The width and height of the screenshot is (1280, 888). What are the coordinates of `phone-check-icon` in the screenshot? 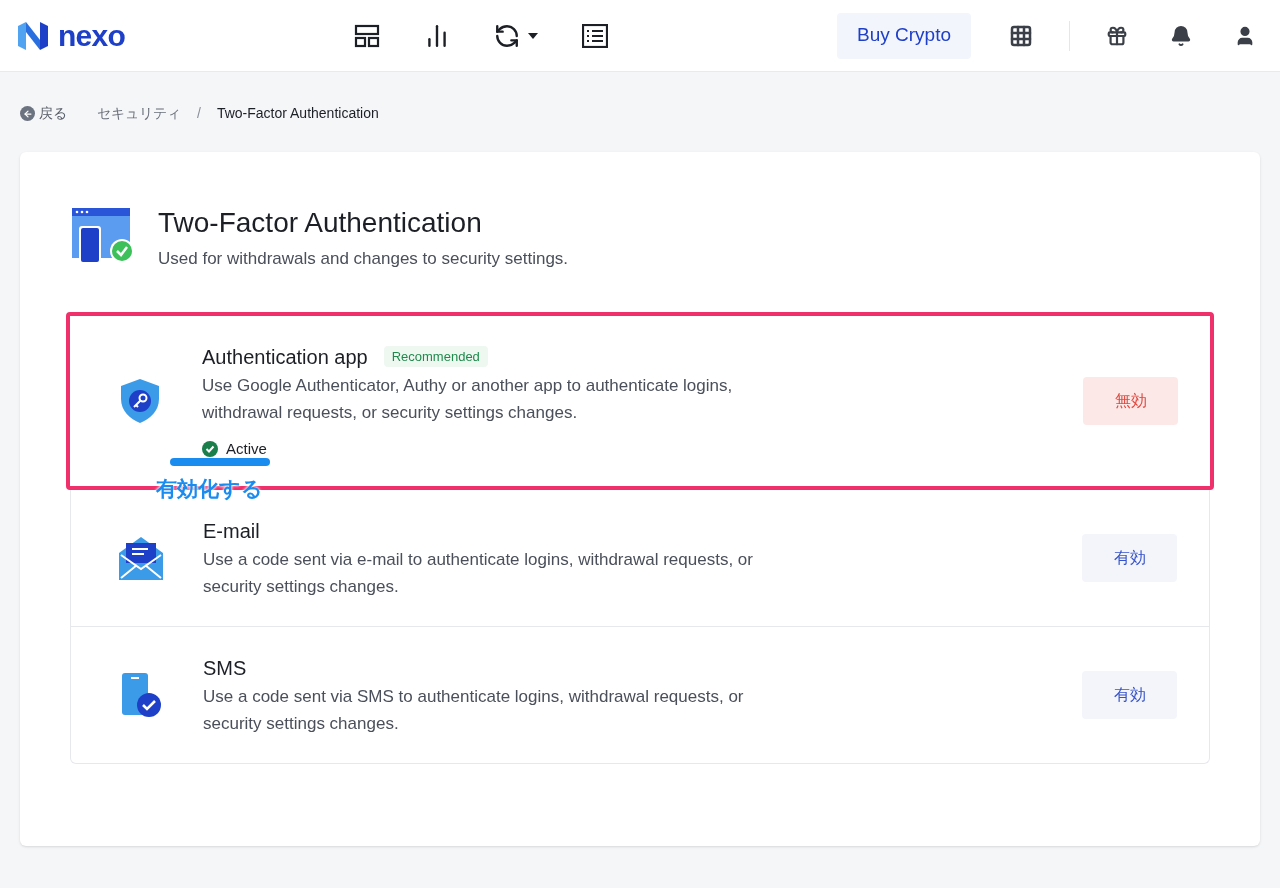 It's located at (141, 695).